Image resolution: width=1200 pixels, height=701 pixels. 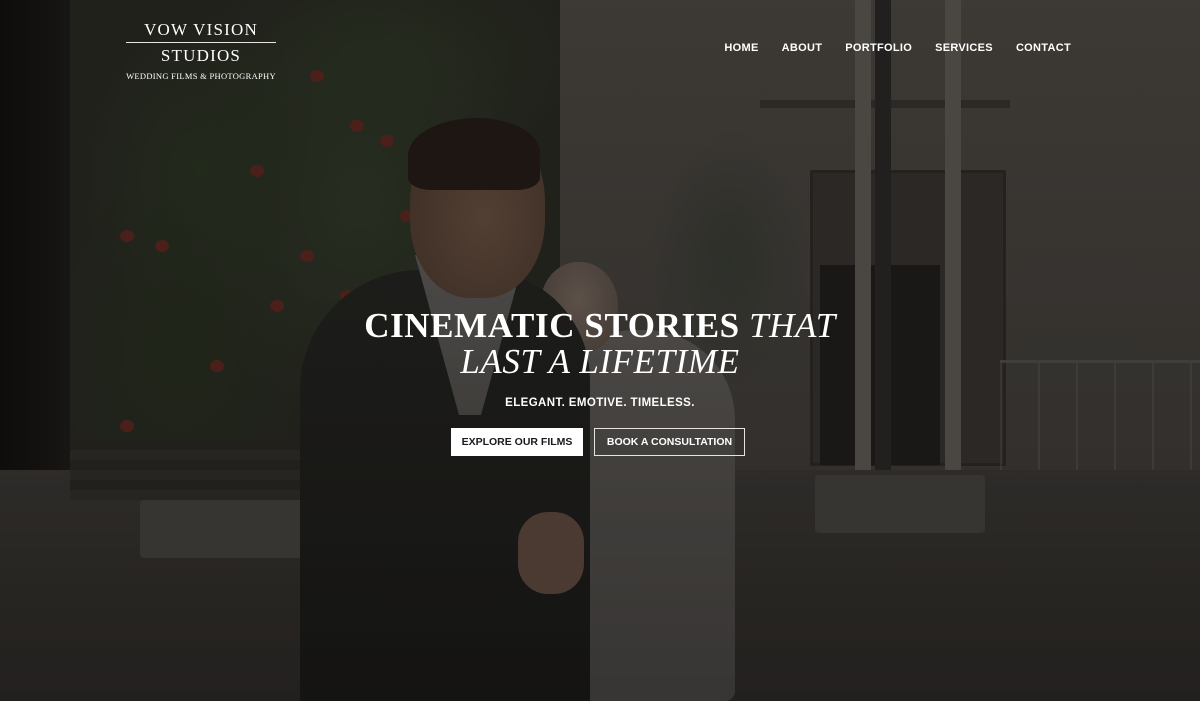 I want to click on nav-home: HOME, so click(x=741, y=48).